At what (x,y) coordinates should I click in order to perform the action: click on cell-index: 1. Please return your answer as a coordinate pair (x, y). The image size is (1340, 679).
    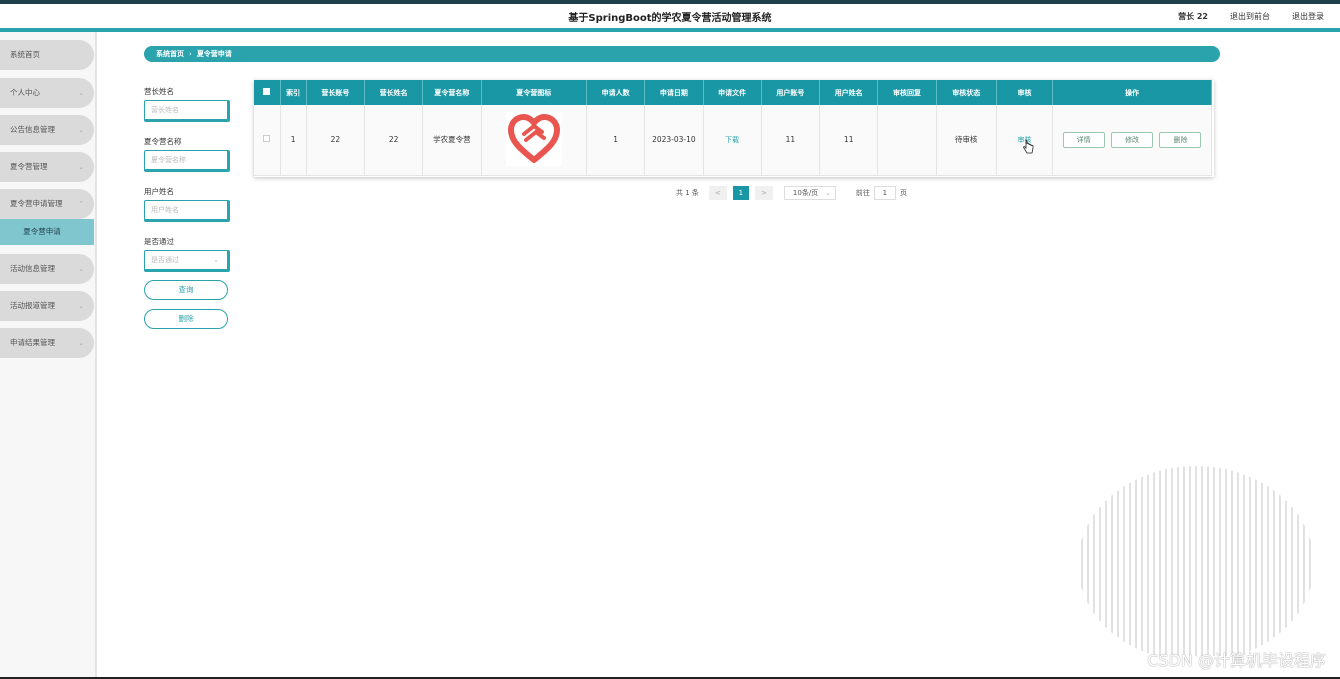
    Looking at the image, I should click on (293, 140).